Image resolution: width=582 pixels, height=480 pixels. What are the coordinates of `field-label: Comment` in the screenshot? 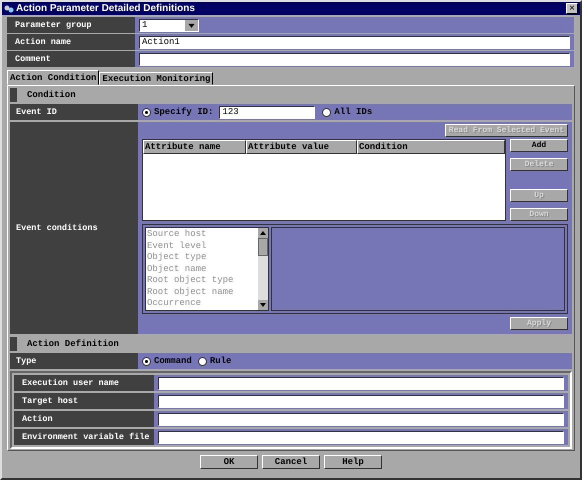 It's located at (71, 59).